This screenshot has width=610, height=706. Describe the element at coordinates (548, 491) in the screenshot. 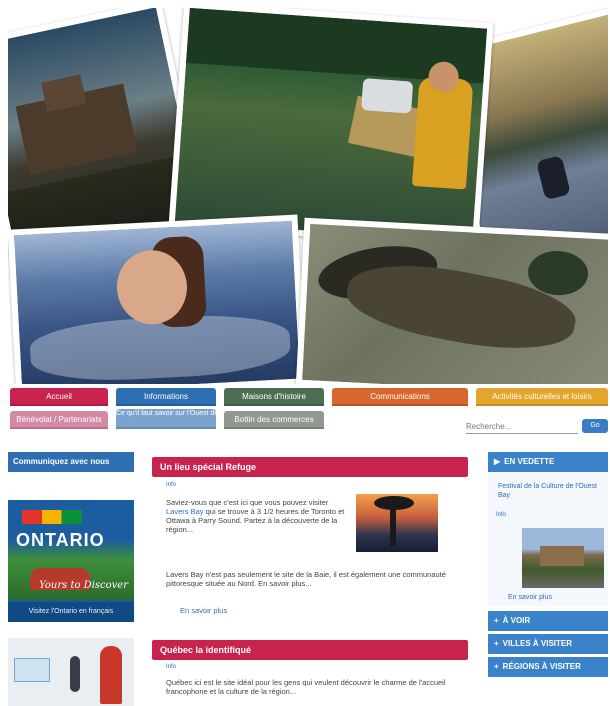

I see `featured-text-link: Festival de la Culture de l'Ouest Bay` at that location.